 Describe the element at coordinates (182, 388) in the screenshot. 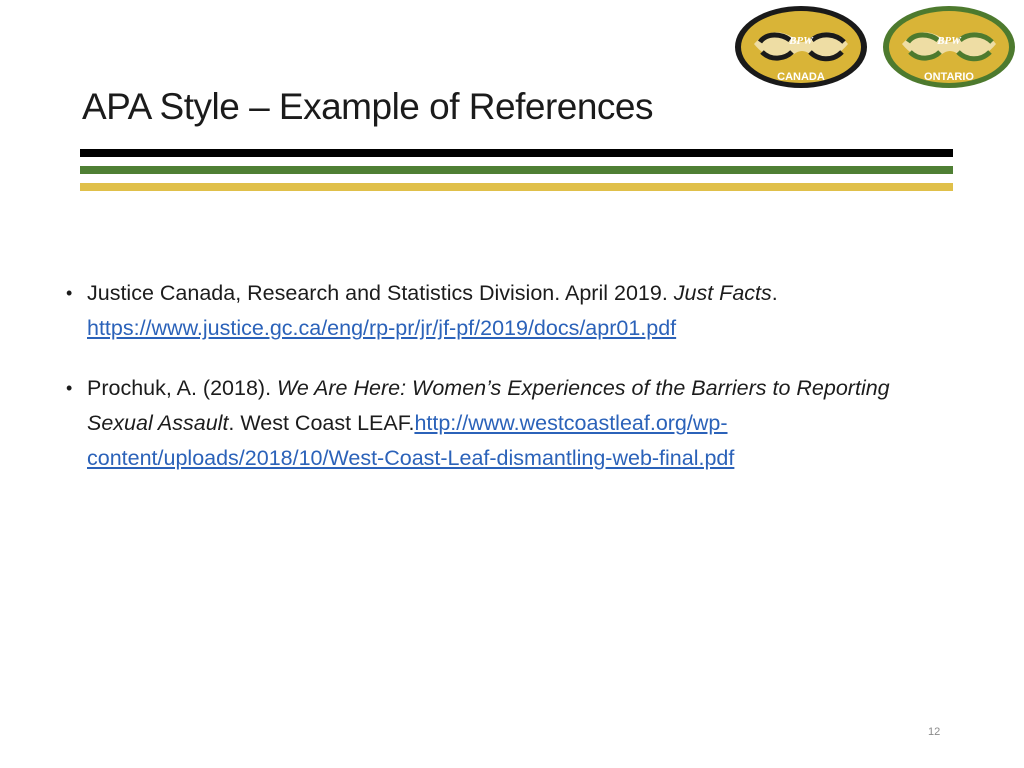

I see `reference-text: Prochuk, A. (2018).` at that location.